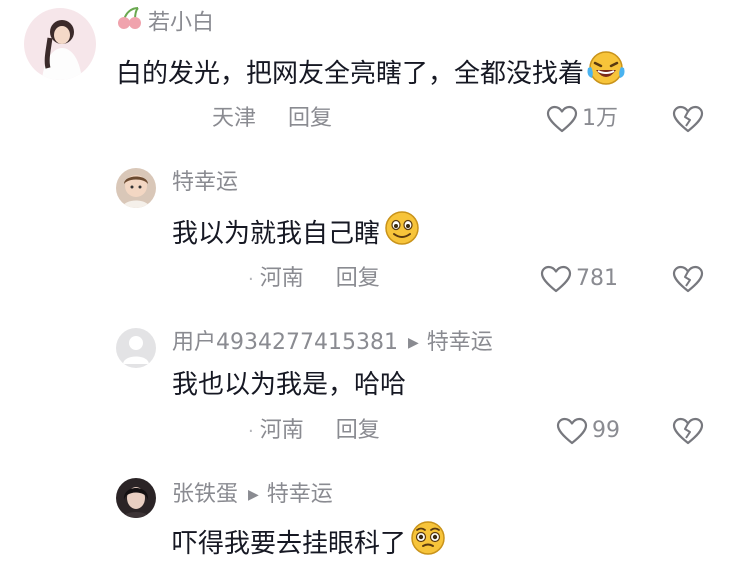  What do you see at coordinates (276, 234) in the screenshot?
I see `comment-text-content: 我以为就我自己瞎` at bounding box center [276, 234].